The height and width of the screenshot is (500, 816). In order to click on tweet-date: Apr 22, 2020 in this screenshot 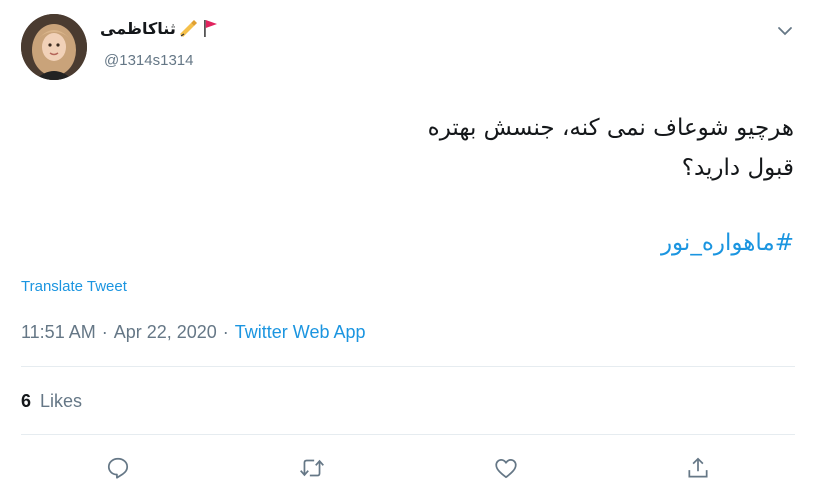, I will do `click(165, 332)`.